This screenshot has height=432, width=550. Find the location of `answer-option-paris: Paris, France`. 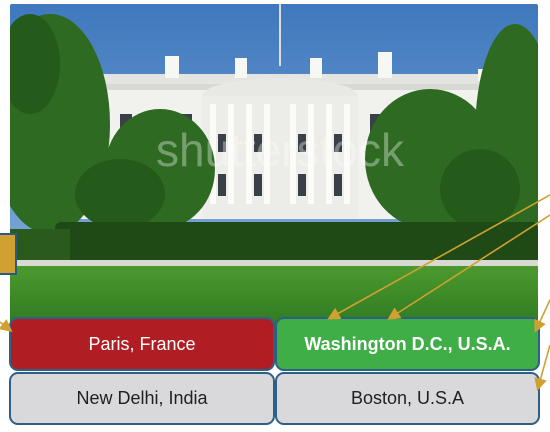

answer-option-paris: Paris, France is located at coordinates (142, 344).